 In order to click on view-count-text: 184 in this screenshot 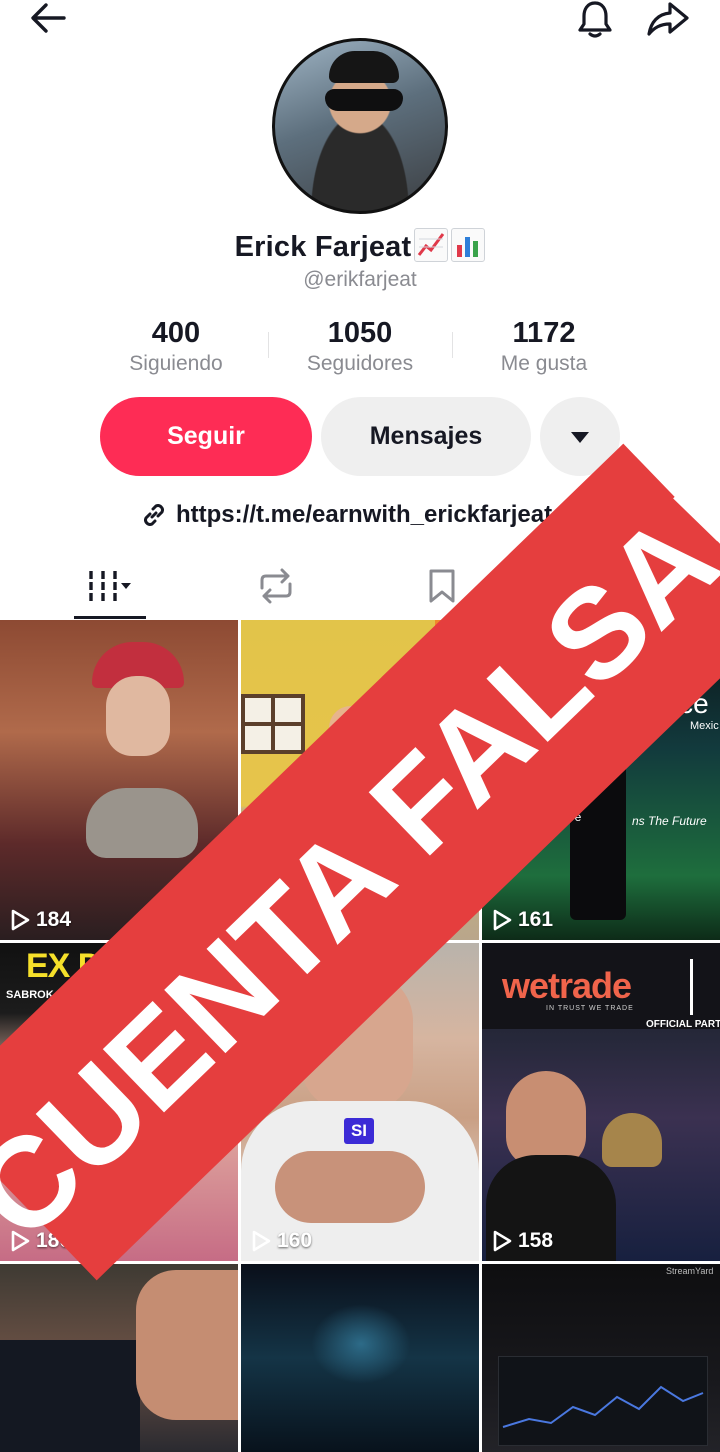, I will do `click(54, 919)`.